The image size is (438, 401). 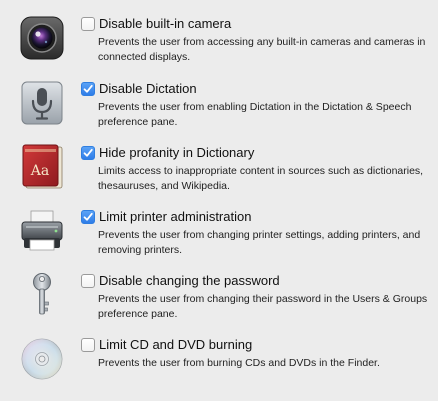 I want to click on limit-cd-dvd-burning-checkbox, so click(x=88, y=345).